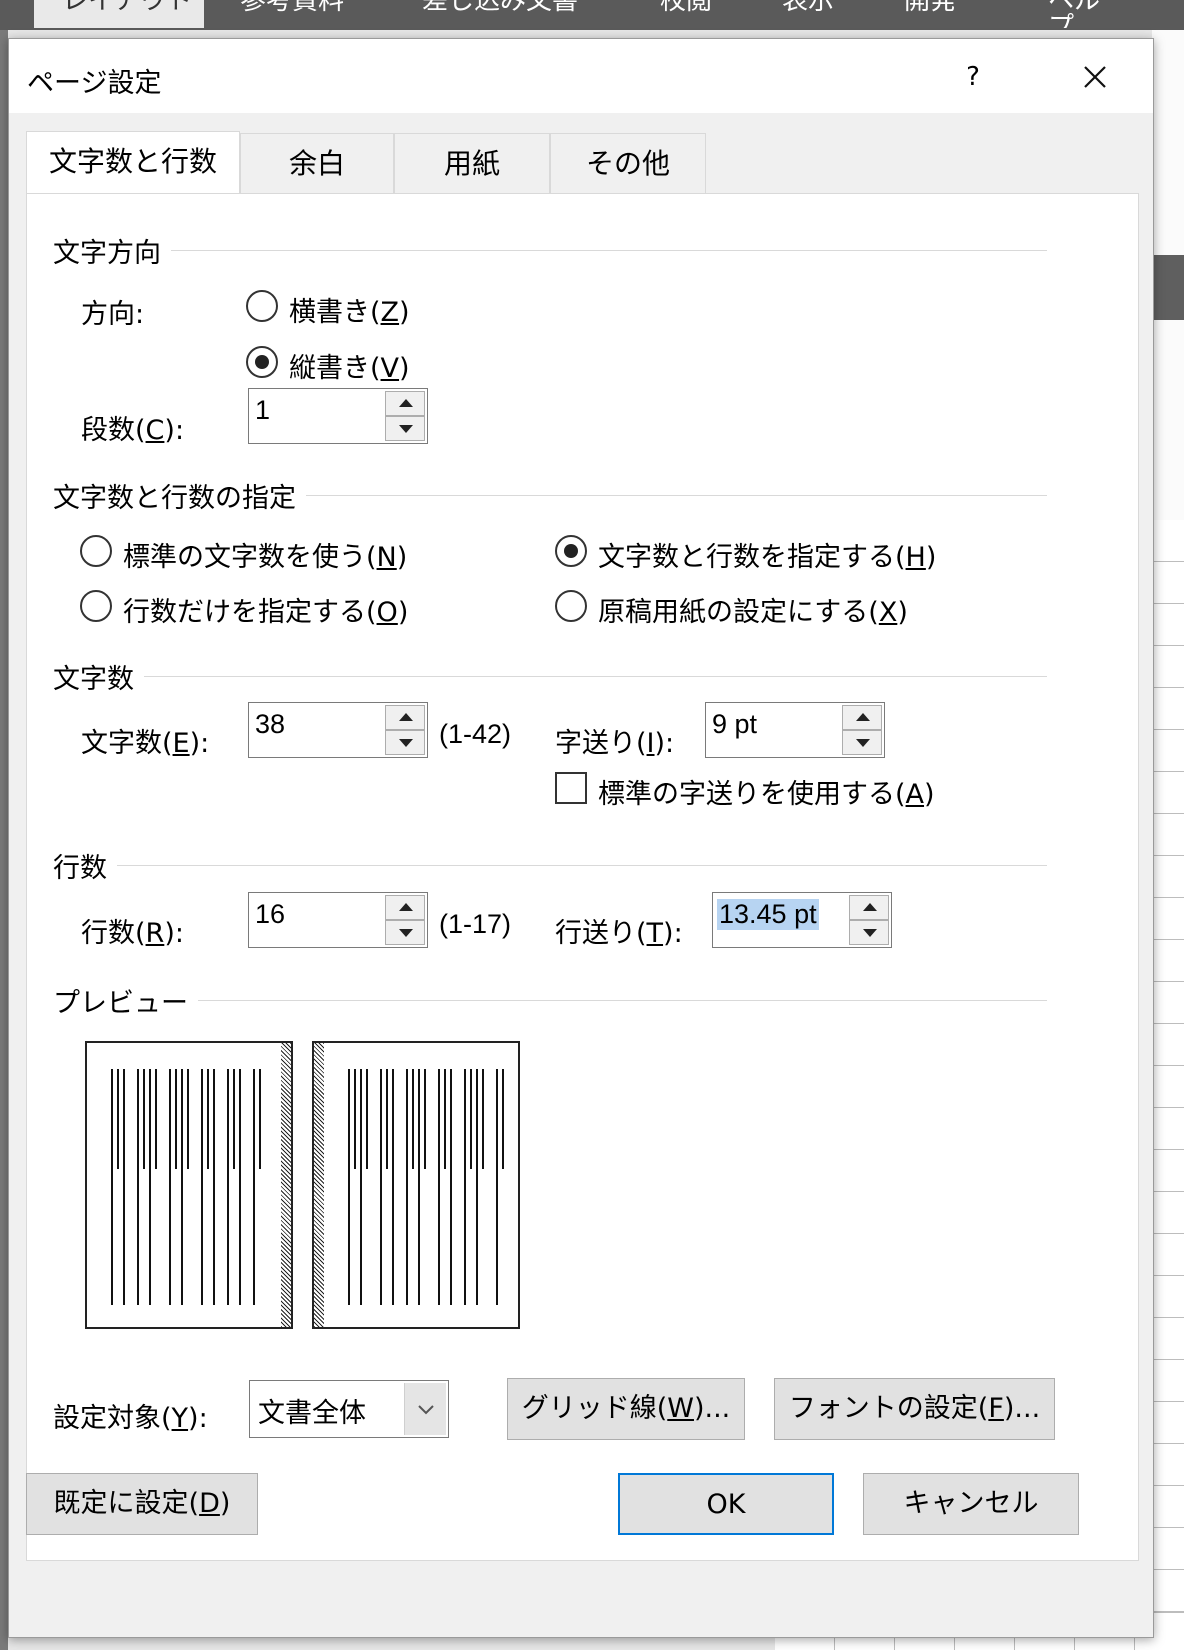 Image resolution: width=1184 pixels, height=1650 pixels. I want to click on lines-pitch-spinner: 13.45 pt, so click(802, 920).